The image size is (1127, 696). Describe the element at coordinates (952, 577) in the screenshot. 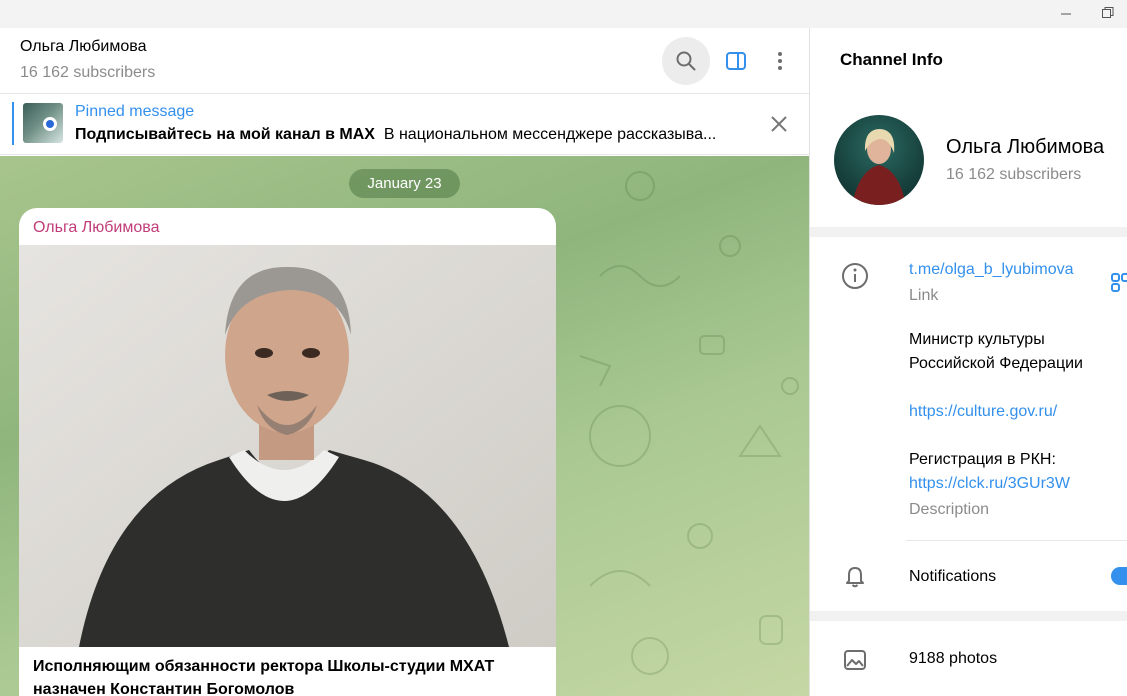

I see `notifications-label: Notifications` at that location.